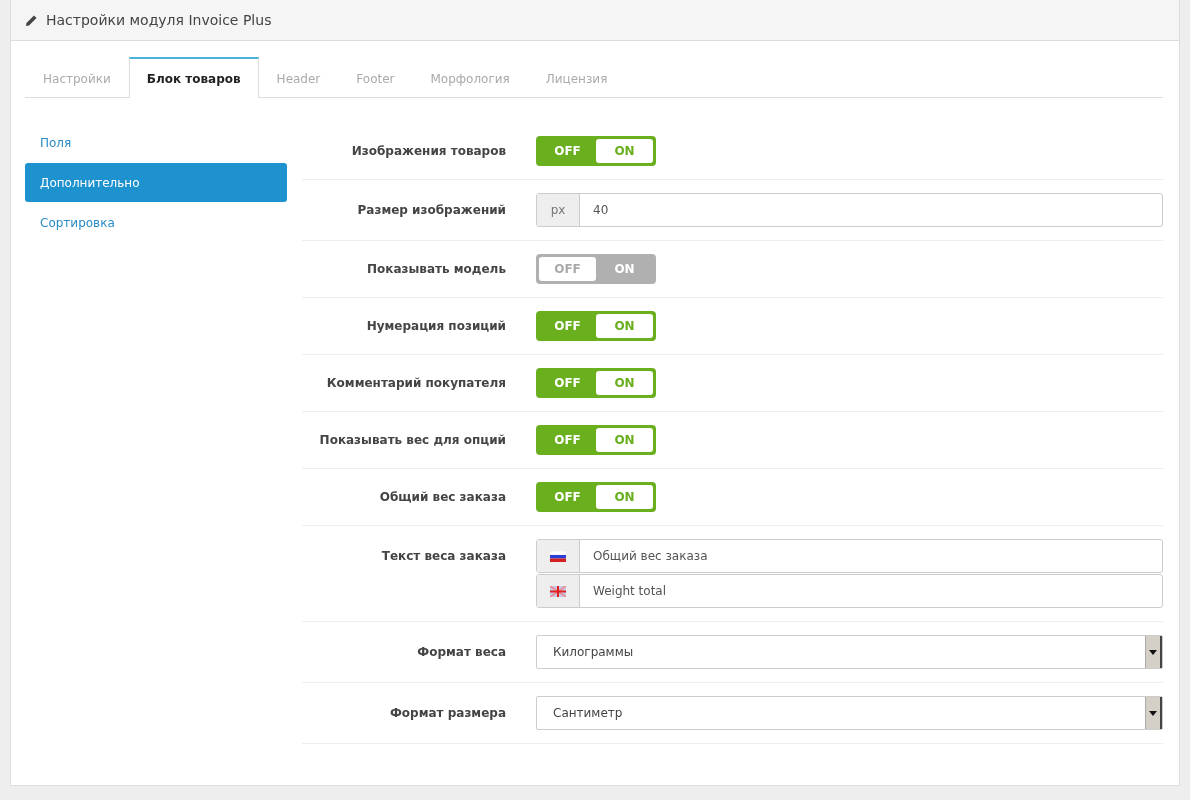 This screenshot has height=800, width=1190. What do you see at coordinates (298, 78) in the screenshot?
I see `tab: Header` at bounding box center [298, 78].